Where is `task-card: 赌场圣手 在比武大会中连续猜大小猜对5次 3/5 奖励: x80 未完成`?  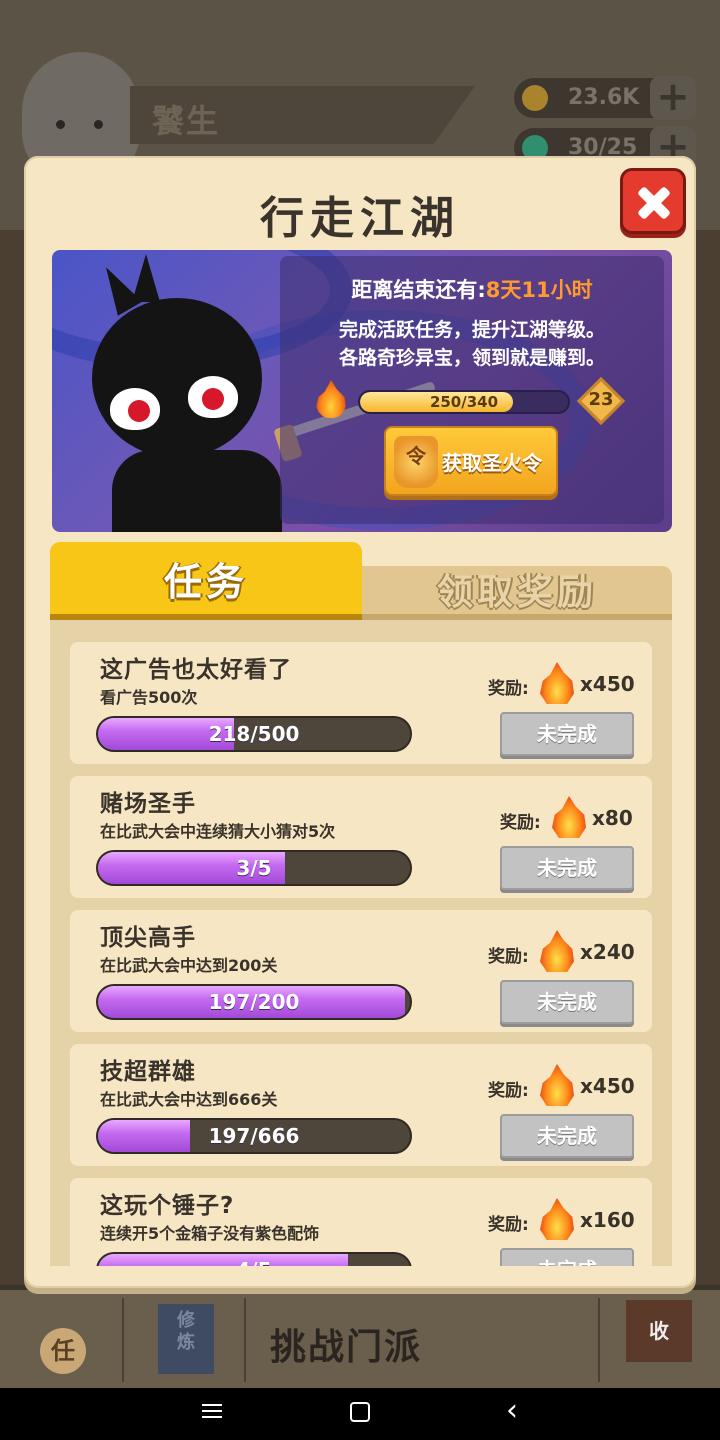
task-card: 赌场圣手 在比武大会中连续猜大小猜对5次 3/5 奖励: x80 未完成 is located at coordinates (361, 837).